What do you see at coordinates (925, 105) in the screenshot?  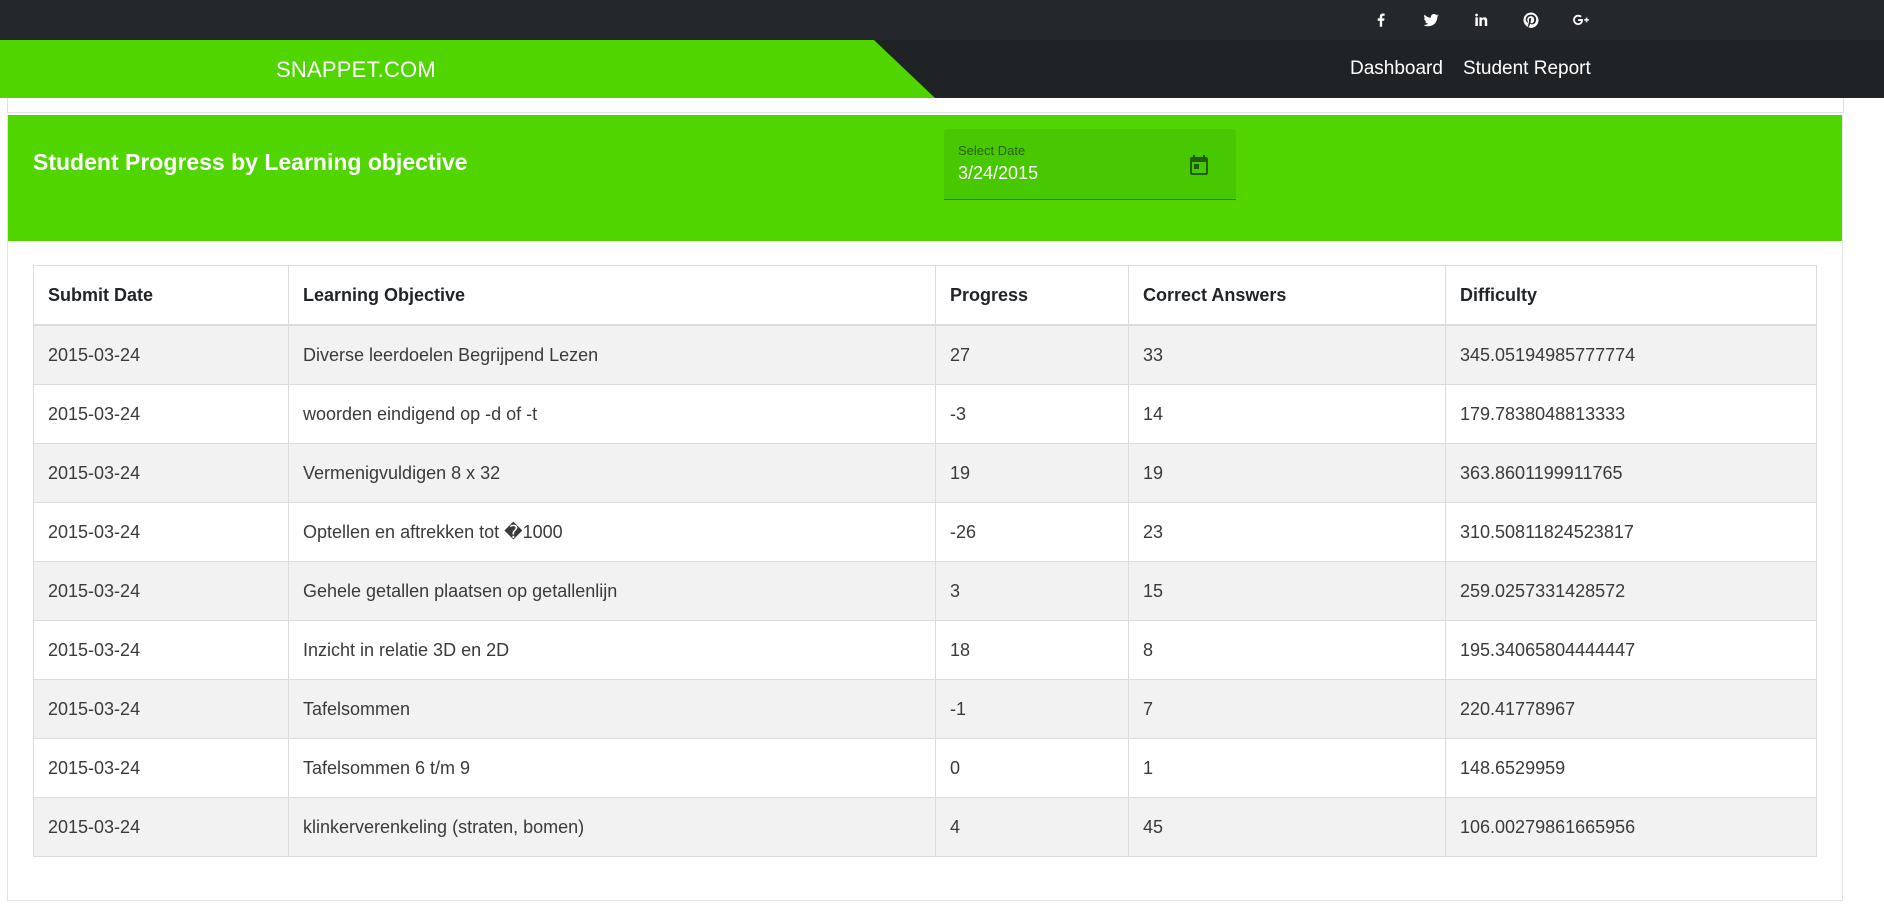 I see `card-divider` at bounding box center [925, 105].